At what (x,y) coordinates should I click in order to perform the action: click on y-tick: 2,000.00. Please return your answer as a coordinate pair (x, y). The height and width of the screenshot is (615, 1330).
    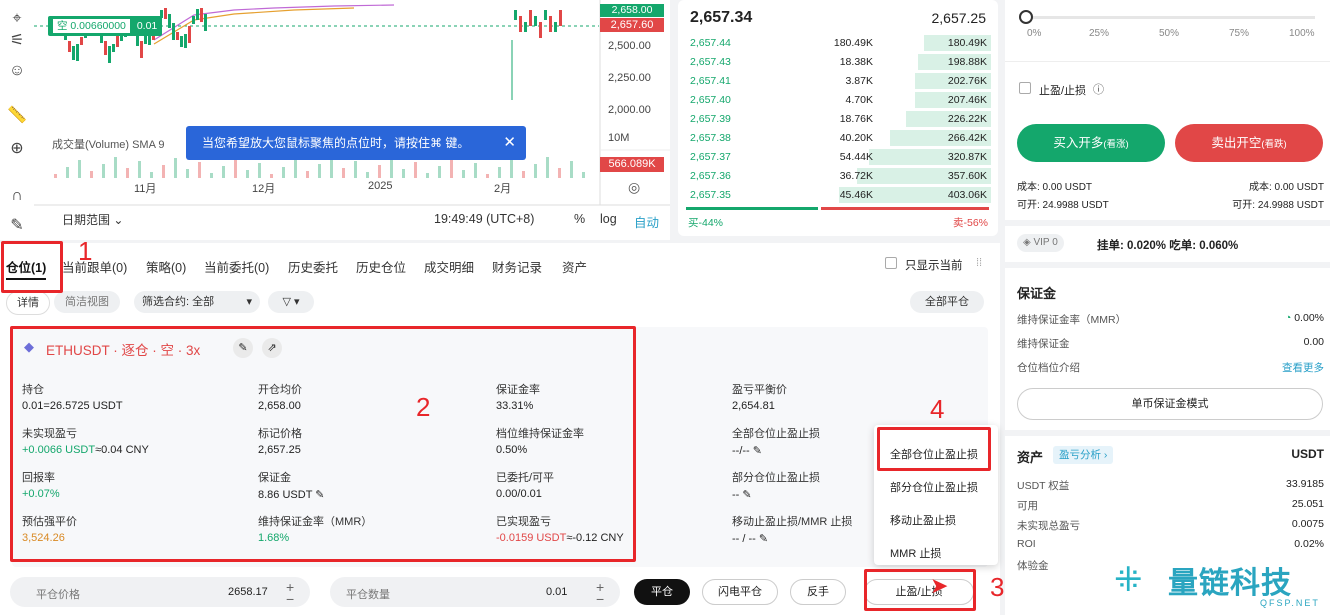
    Looking at the image, I should click on (629, 110).